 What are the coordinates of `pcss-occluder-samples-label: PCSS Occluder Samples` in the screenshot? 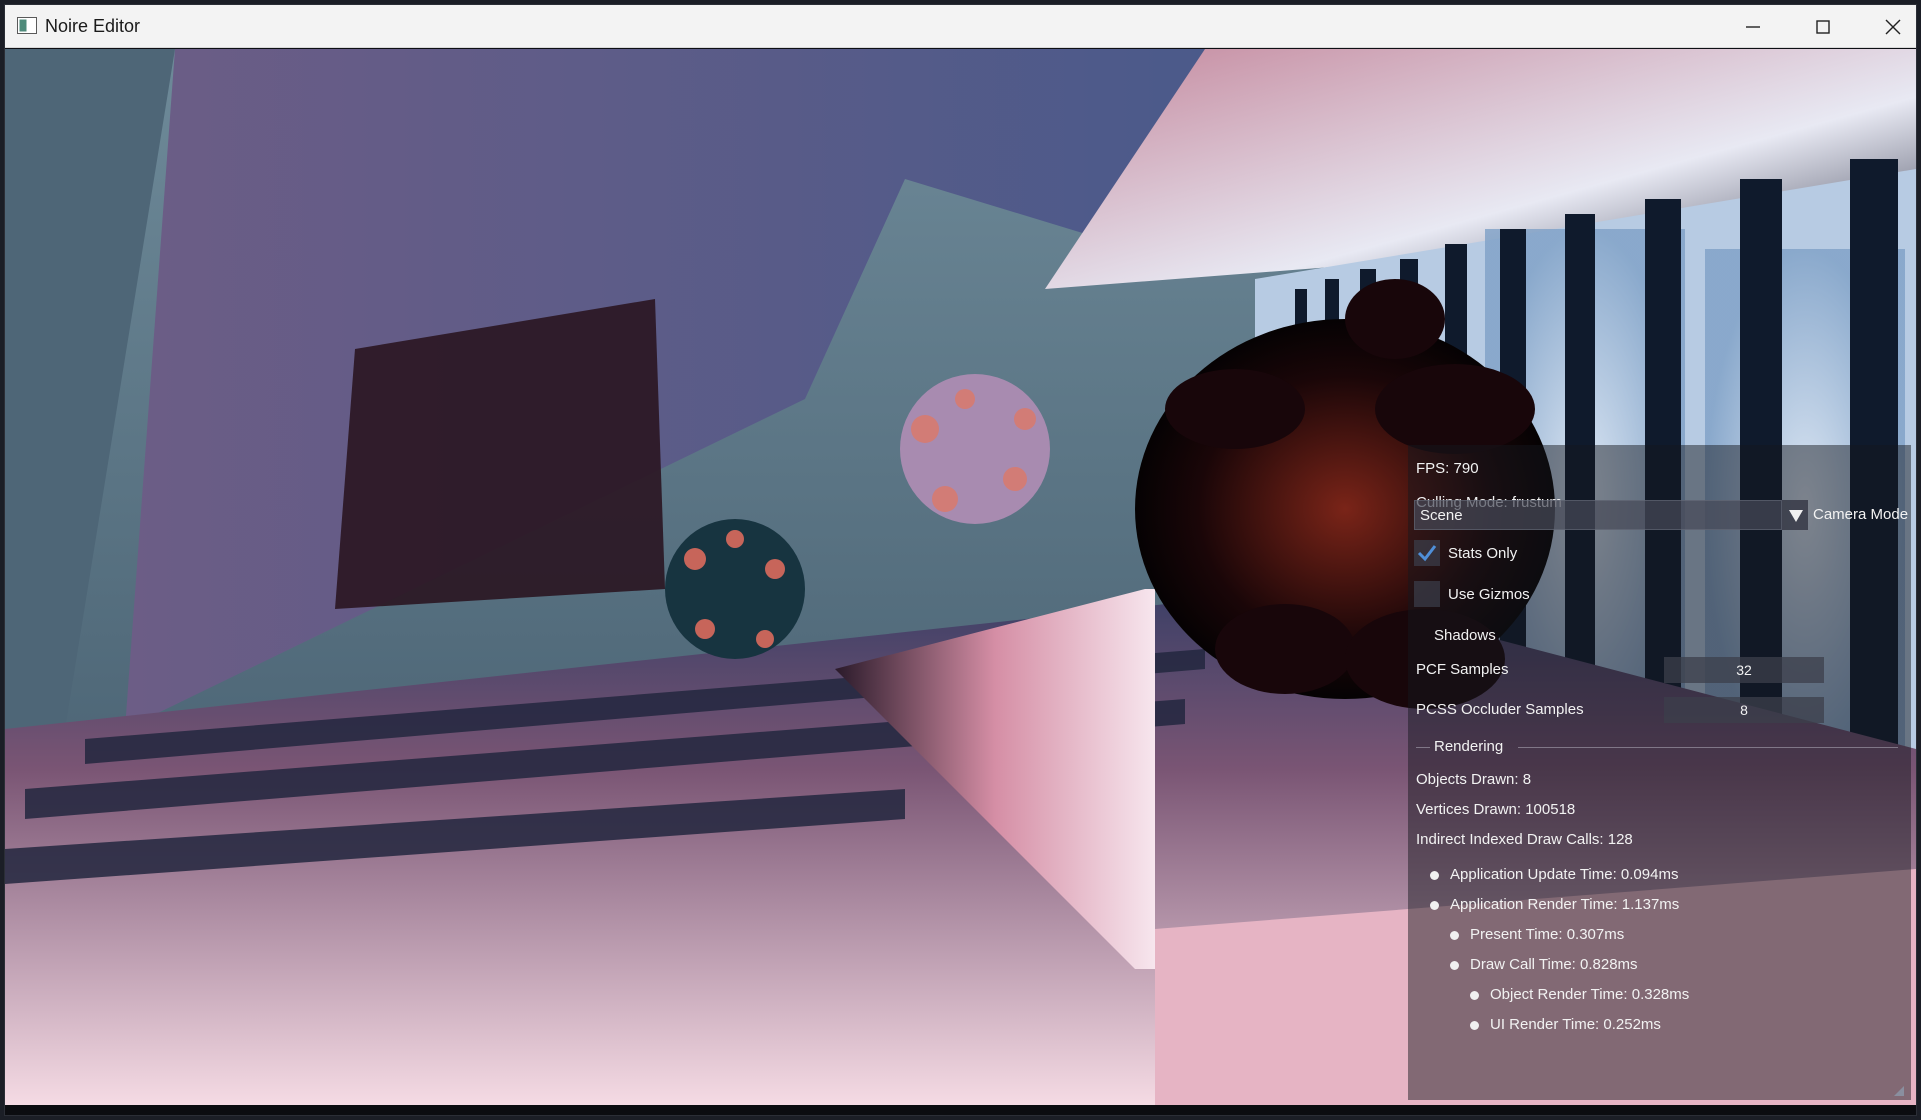 It's located at (1500, 709).